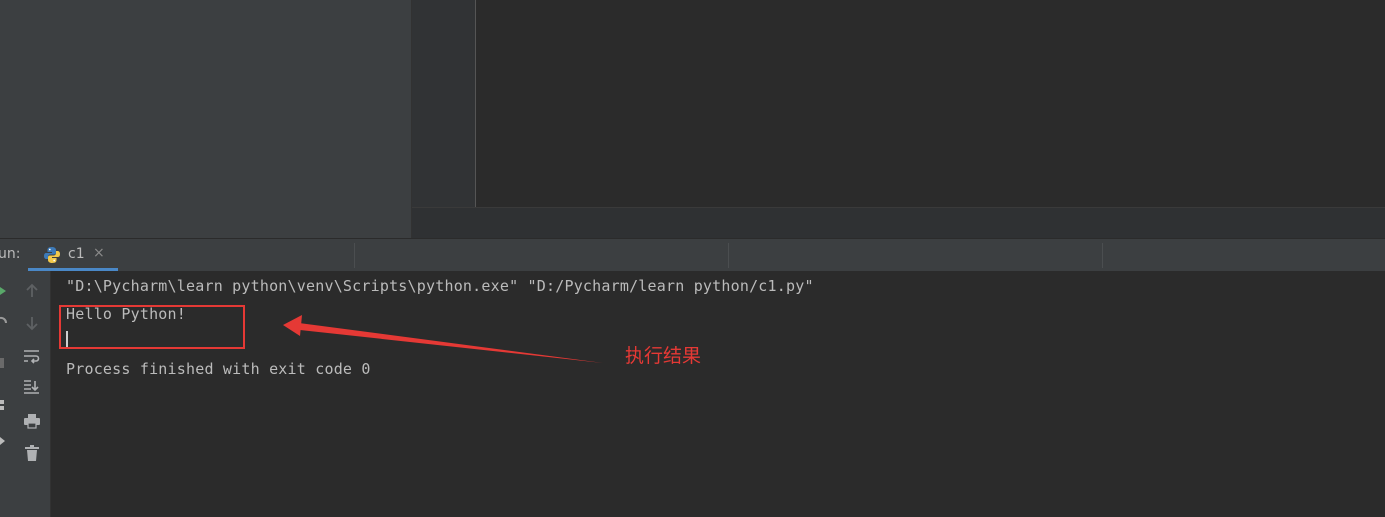  Describe the element at coordinates (52, 255) in the screenshot. I see `python-icon` at that location.